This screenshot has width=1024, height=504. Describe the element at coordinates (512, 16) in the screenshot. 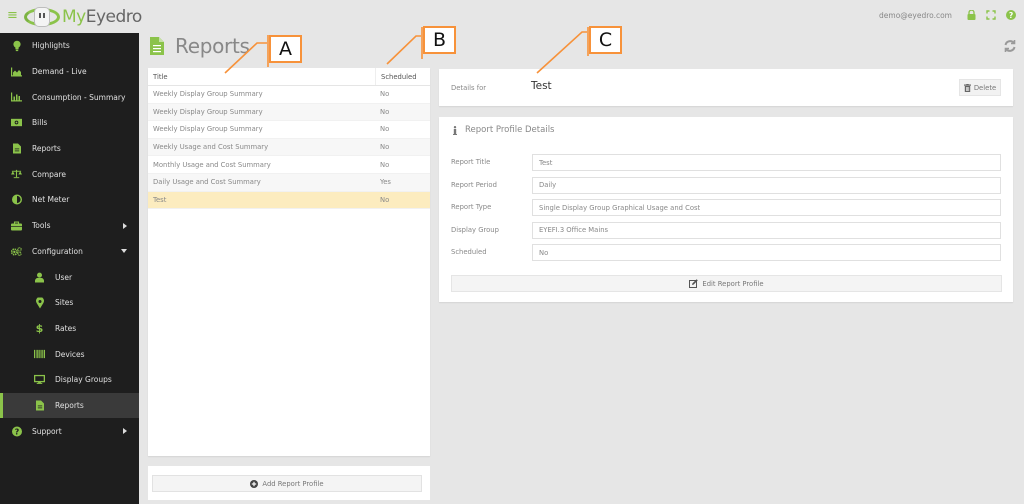

I see `top-bar: ≡ MyEyedro demo@eyedro.com ?` at that location.